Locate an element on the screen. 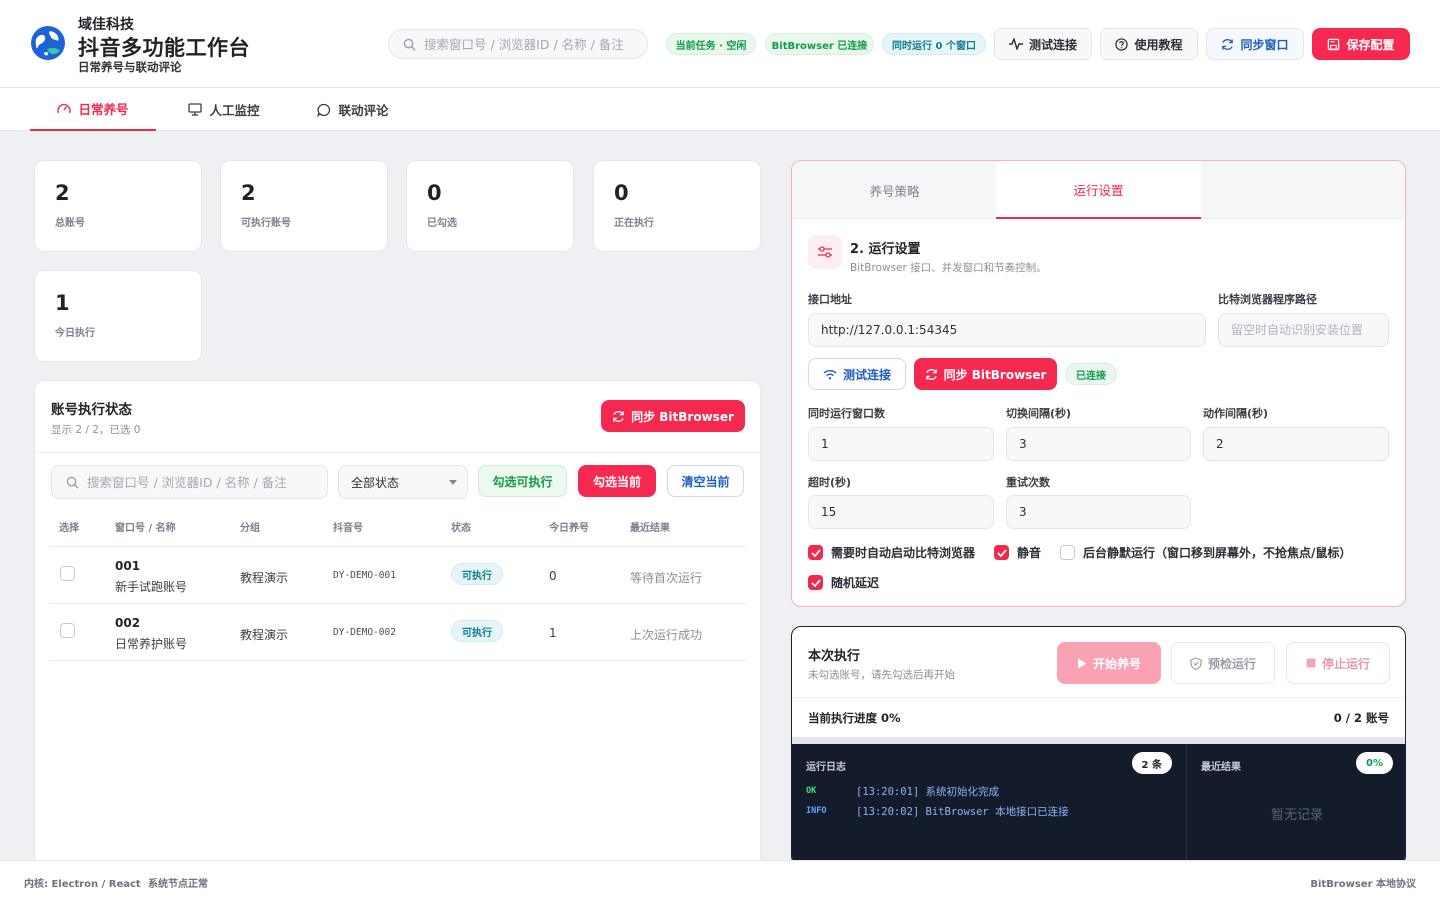 This screenshot has height=900, width=1440. log-count-badge: 2 条 is located at coordinates (1151, 763).